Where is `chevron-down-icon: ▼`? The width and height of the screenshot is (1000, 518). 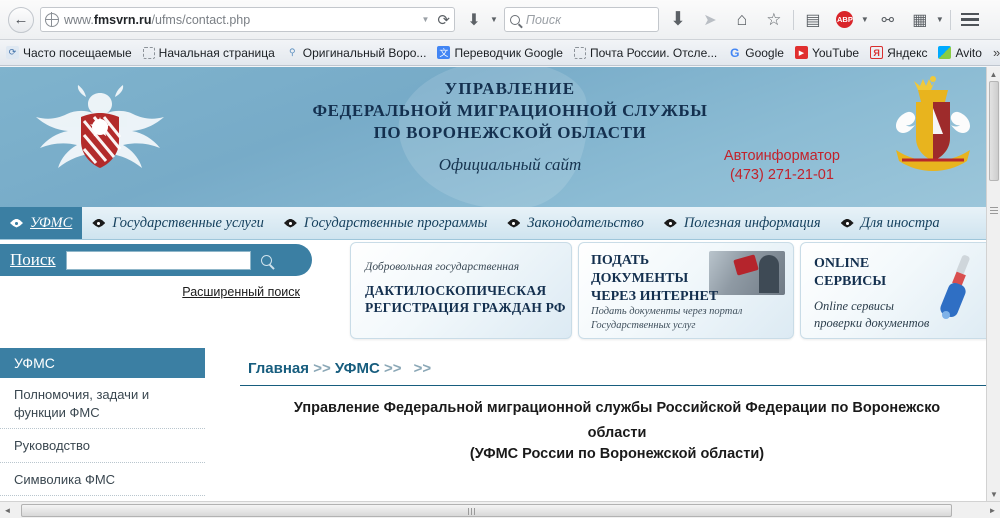
chevron-down-icon: ▼ is located at coordinates (426, 19).